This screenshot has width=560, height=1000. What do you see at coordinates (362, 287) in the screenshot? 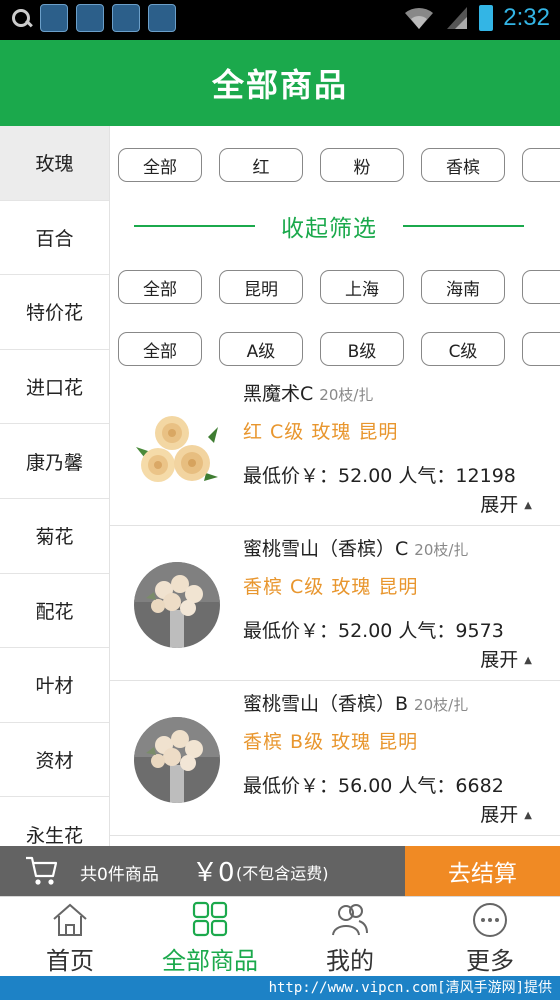
I see `origin-filter-shanghai: 上海` at bounding box center [362, 287].